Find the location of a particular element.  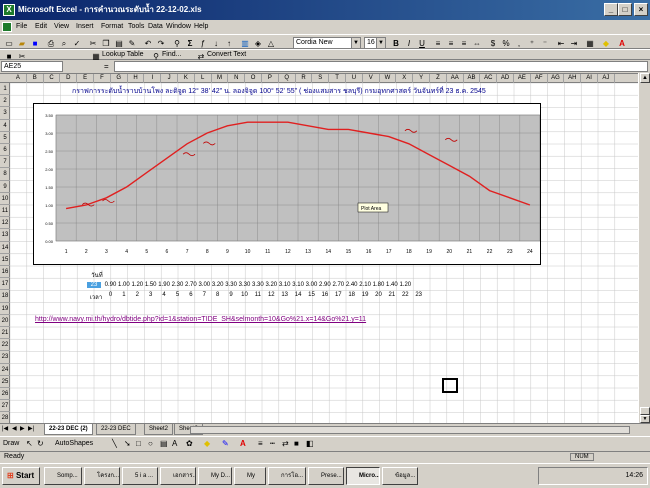

minimize-button: _ is located at coordinates (611, 9).